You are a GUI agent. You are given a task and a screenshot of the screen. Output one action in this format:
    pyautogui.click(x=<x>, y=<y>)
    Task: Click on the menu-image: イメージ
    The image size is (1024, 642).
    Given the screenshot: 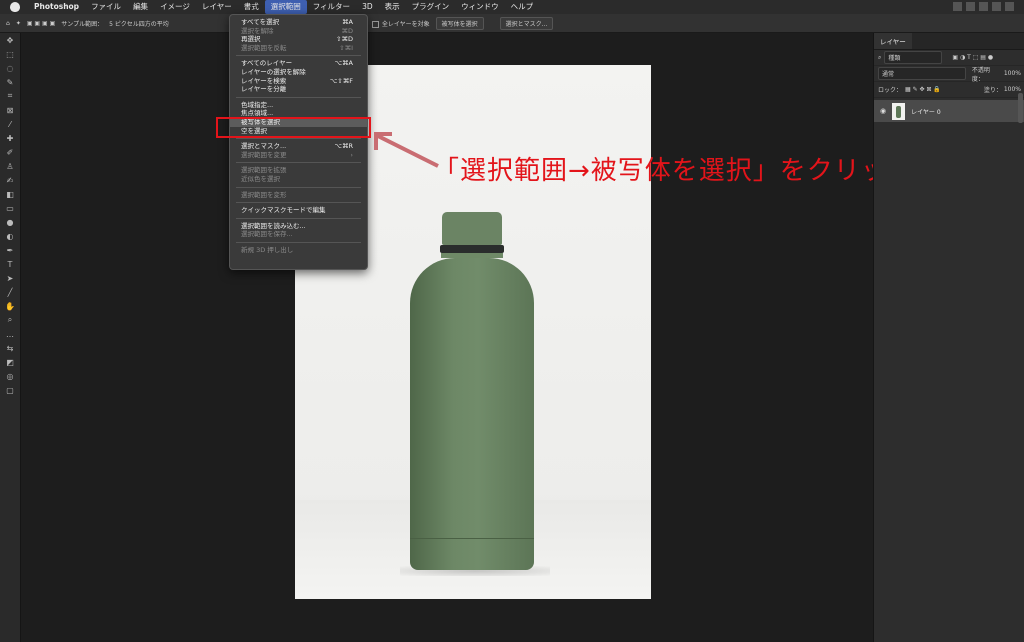 What is the action you would take?
    pyautogui.click(x=175, y=7)
    